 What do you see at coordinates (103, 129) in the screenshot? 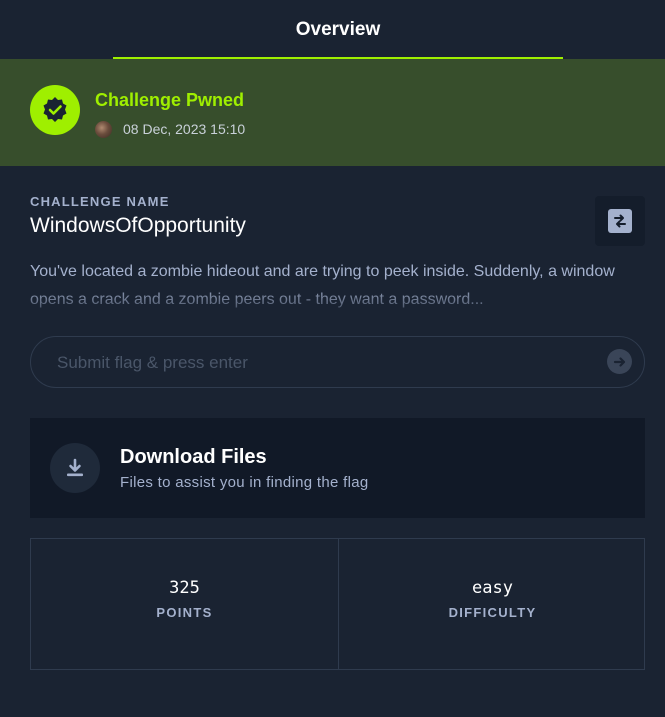
I see `avatar` at bounding box center [103, 129].